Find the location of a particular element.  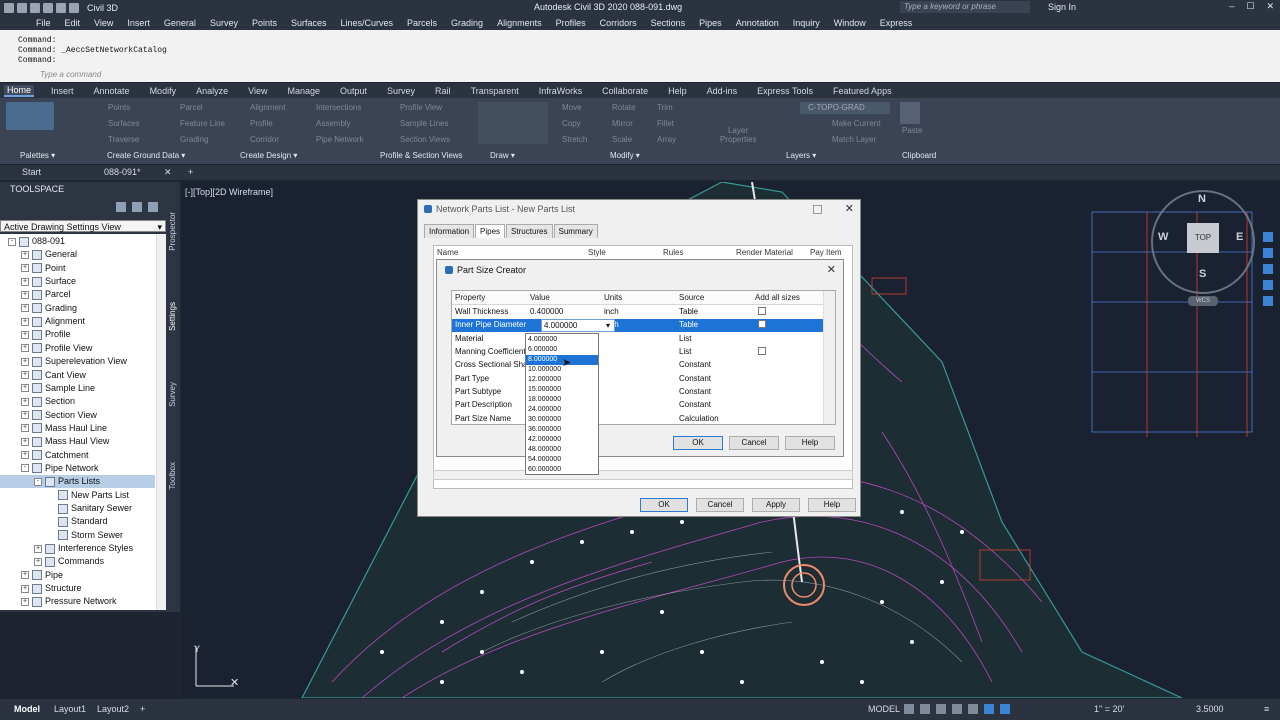

model-space-toggle: MODEL is located at coordinates (884, 709).